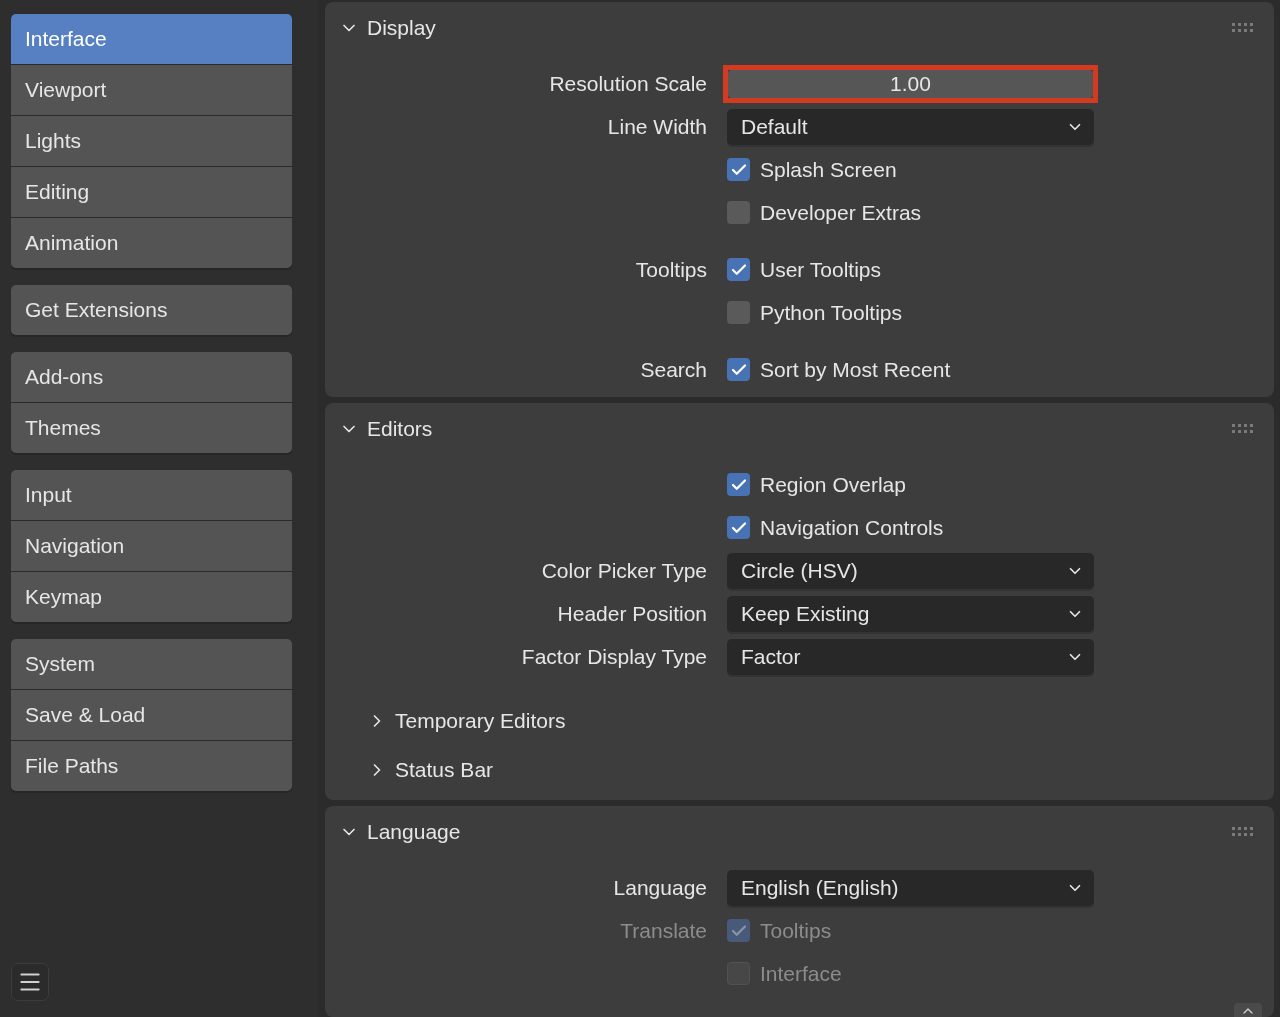  I want to click on checkbox-label: Splash Screen, so click(828, 169).